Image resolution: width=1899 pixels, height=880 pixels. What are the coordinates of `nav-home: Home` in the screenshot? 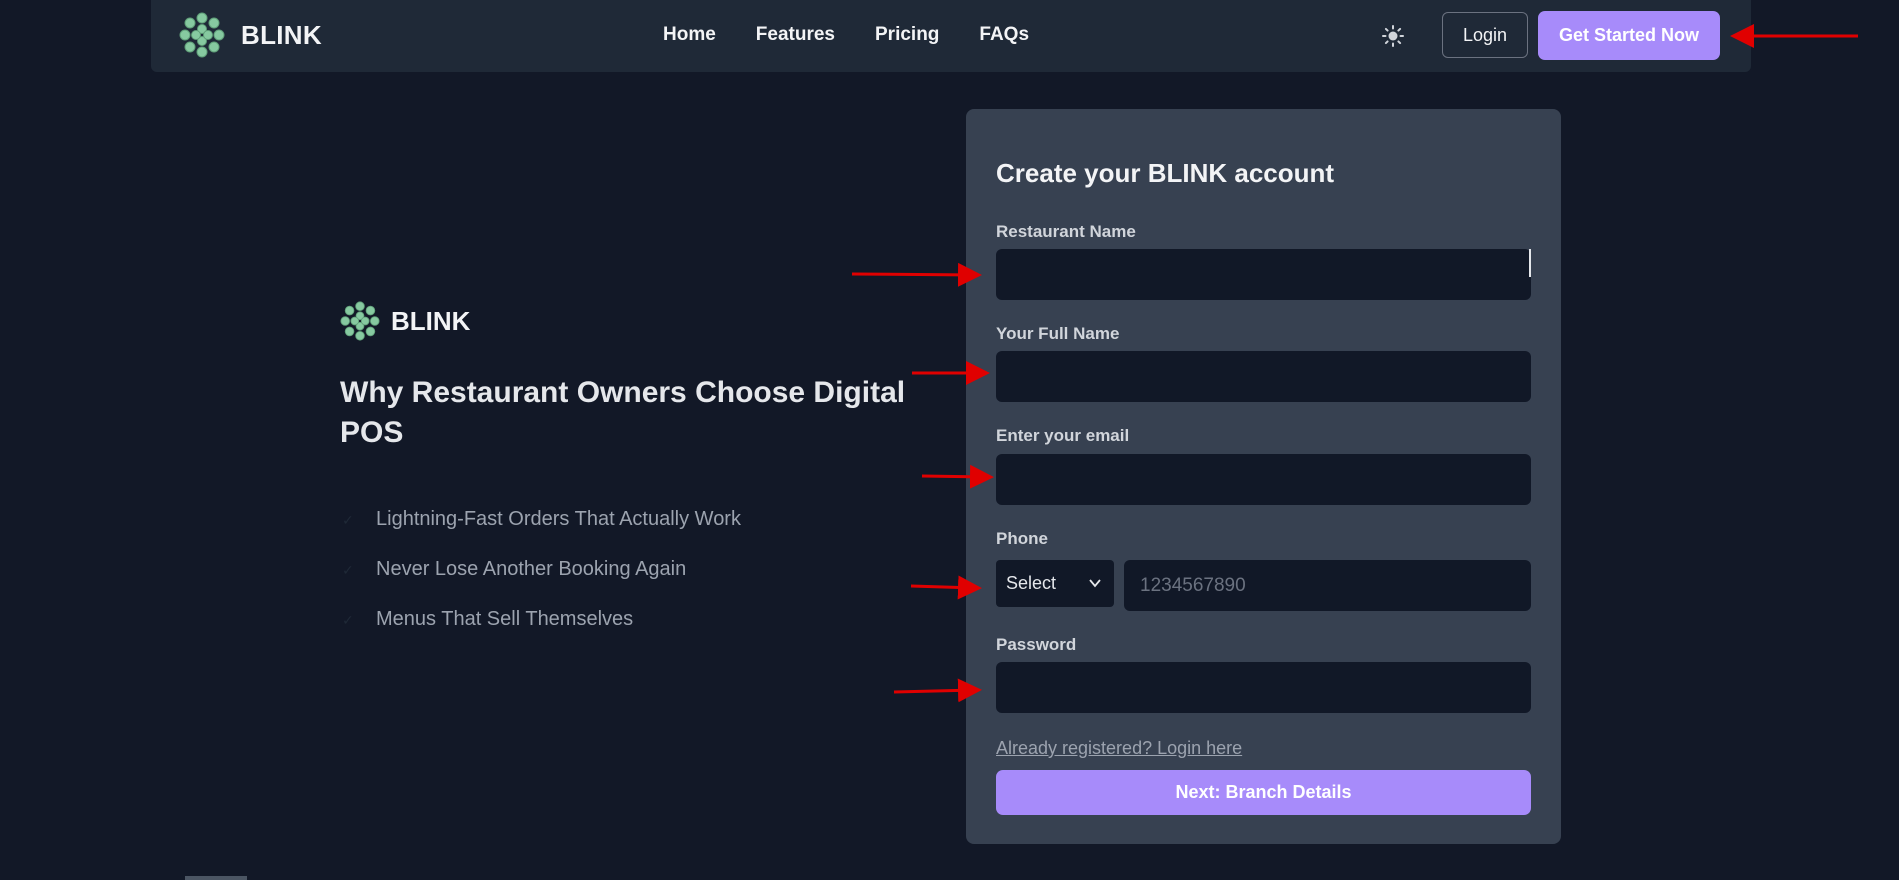 It's located at (689, 35).